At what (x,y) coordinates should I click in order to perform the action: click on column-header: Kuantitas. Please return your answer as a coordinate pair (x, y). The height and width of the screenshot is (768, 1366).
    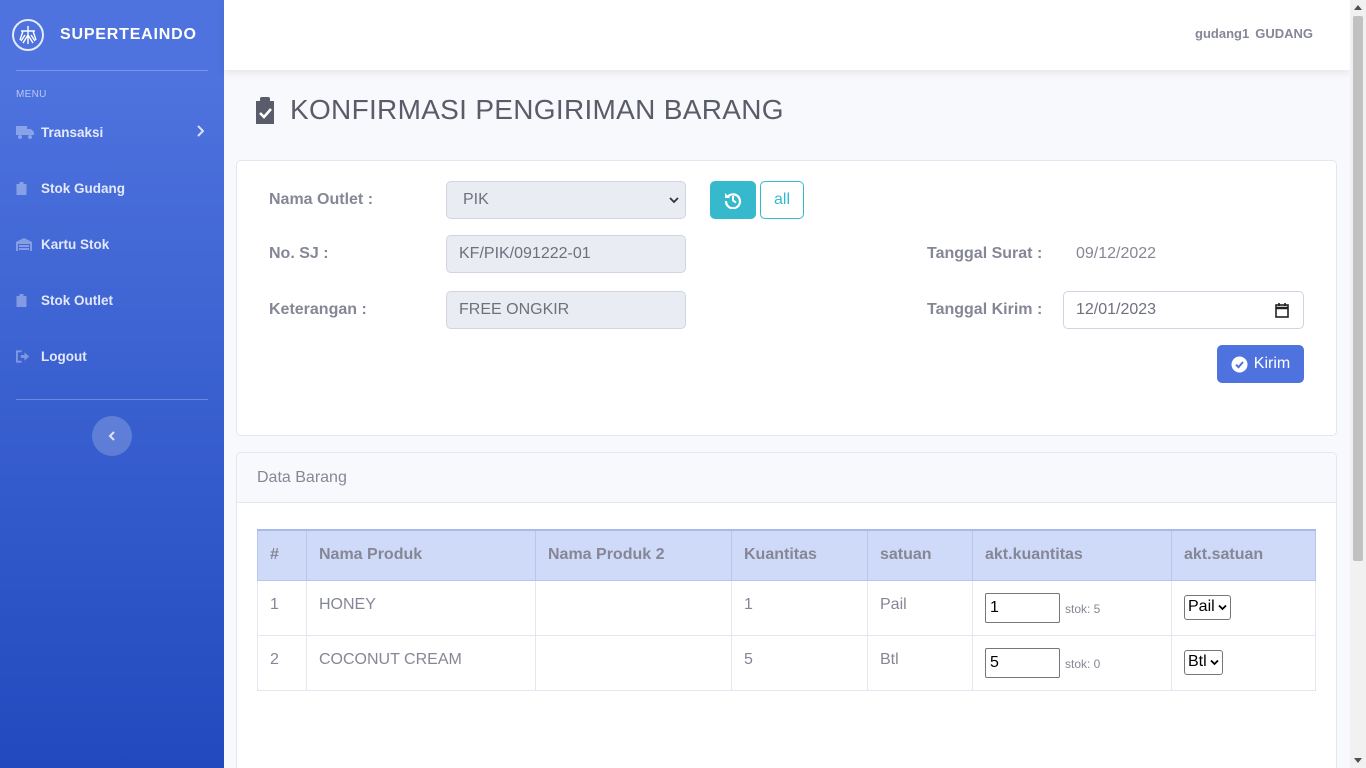
    Looking at the image, I should click on (799, 555).